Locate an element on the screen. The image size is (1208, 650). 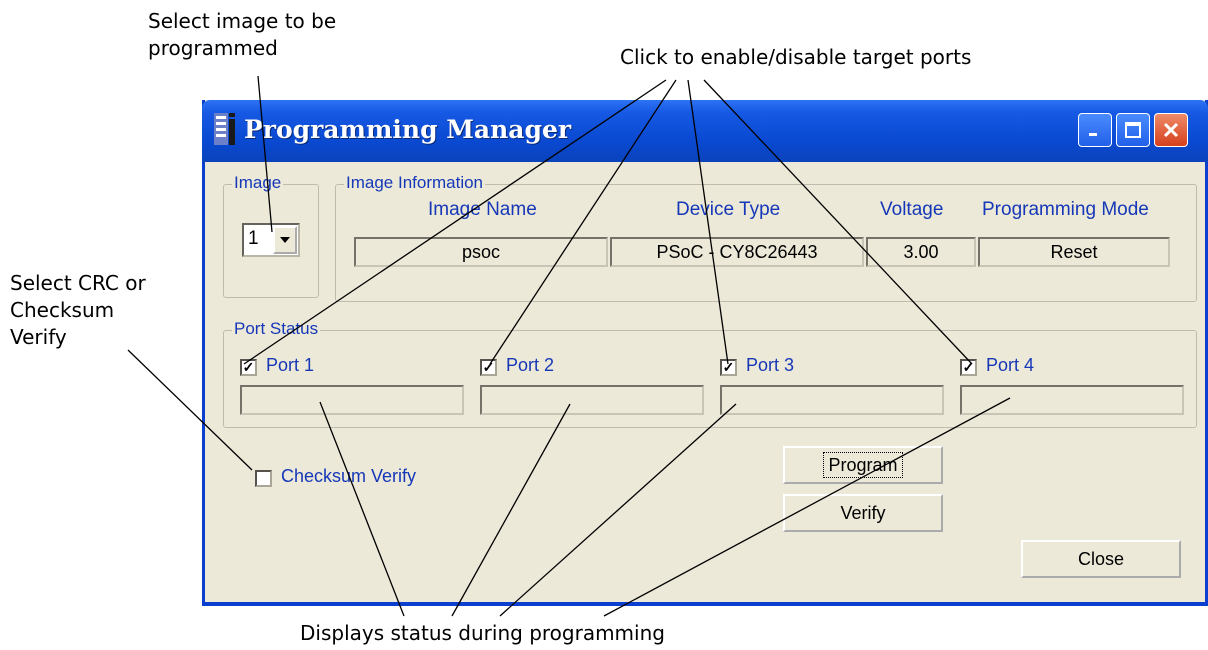
maximize-button is located at coordinates (1133, 130).